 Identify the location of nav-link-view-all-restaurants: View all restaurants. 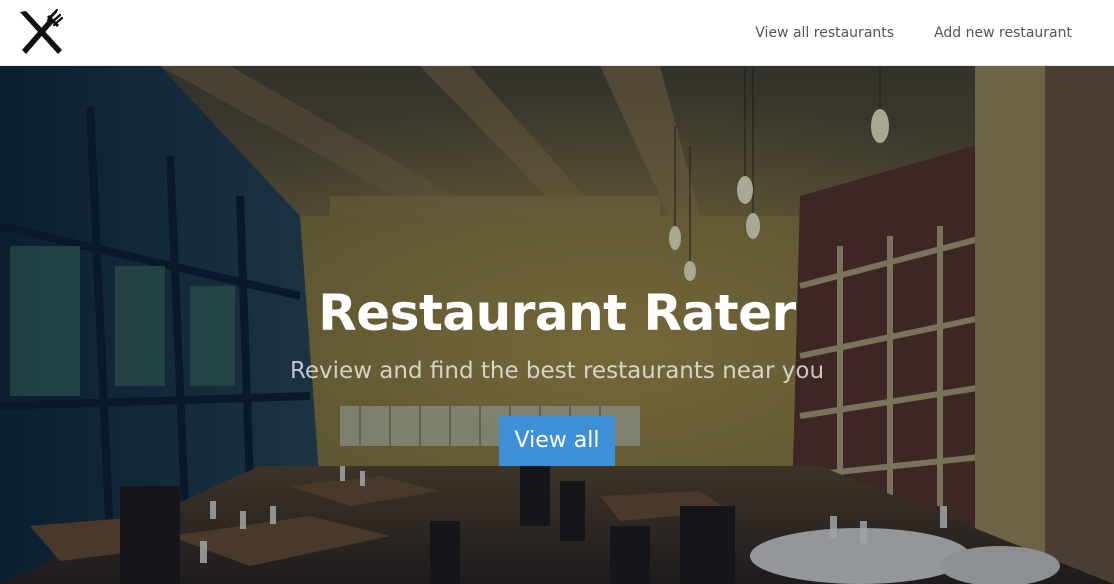
(824, 33).